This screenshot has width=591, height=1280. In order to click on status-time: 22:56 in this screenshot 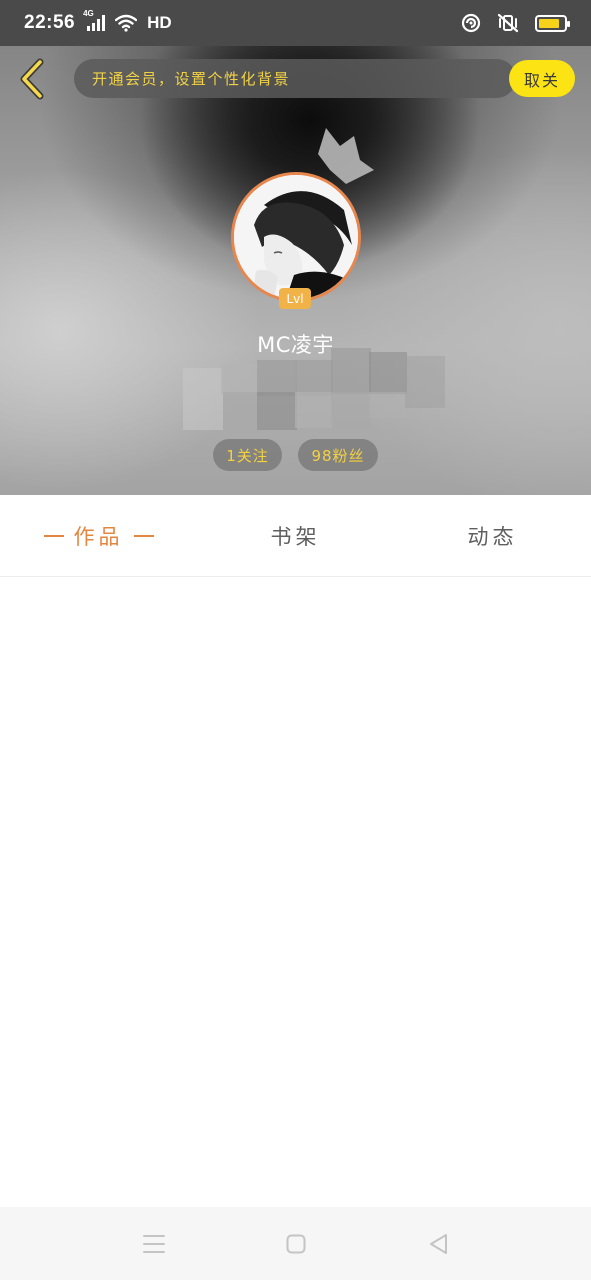, I will do `click(50, 22)`.